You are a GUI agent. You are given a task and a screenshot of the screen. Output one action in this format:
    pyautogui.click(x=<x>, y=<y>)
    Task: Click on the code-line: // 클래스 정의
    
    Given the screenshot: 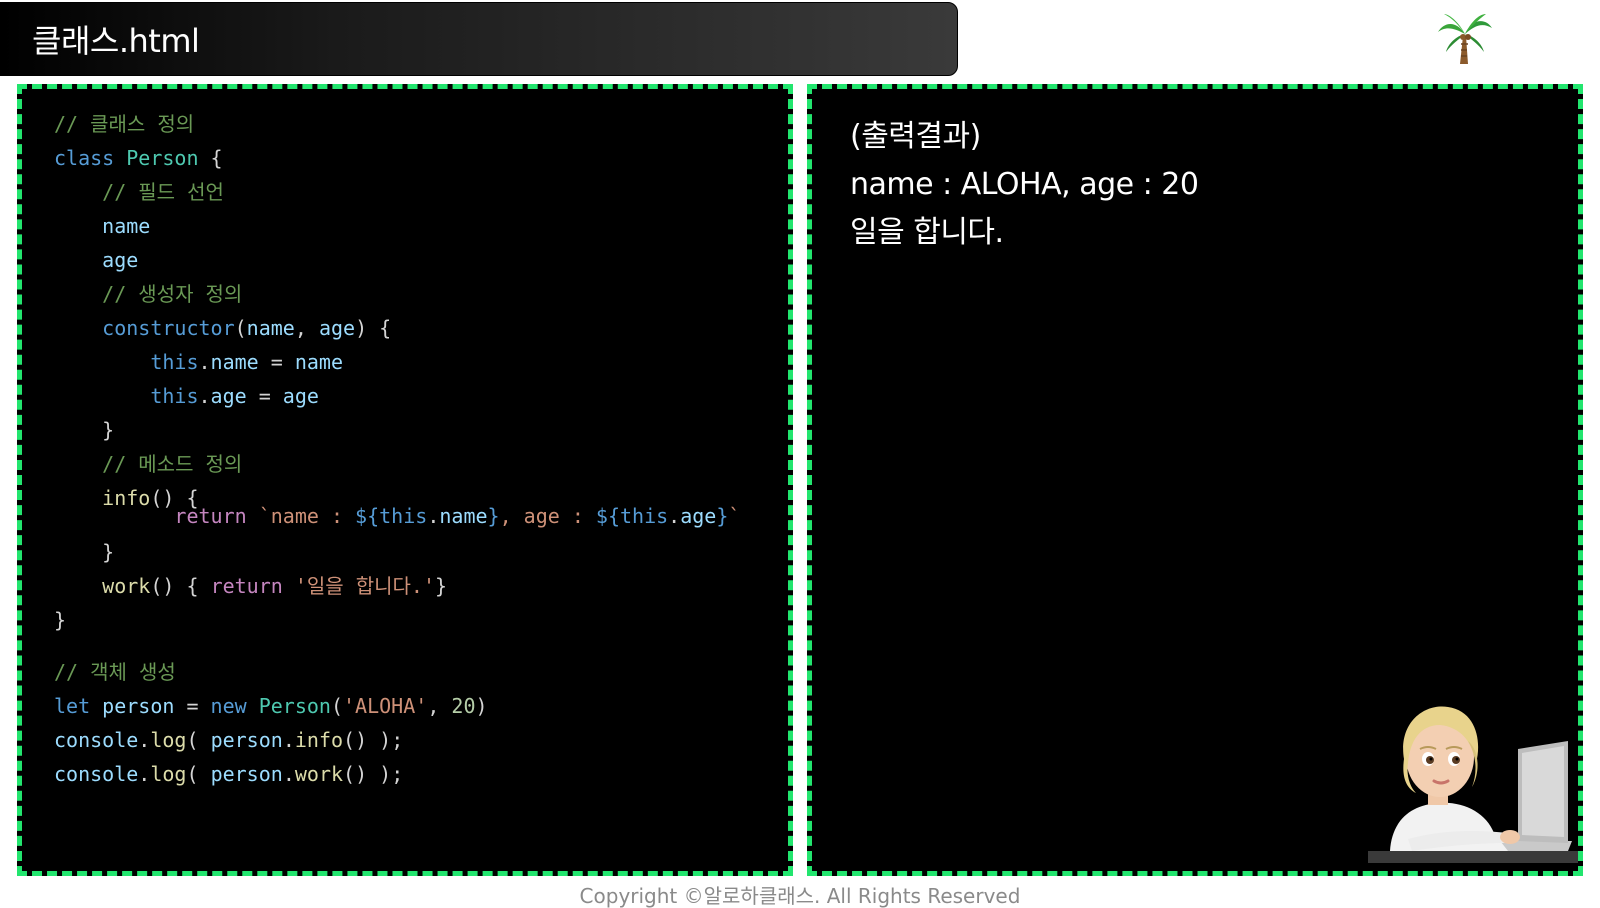 What is the action you would take?
    pyautogui.click(x=124, y=124)
    